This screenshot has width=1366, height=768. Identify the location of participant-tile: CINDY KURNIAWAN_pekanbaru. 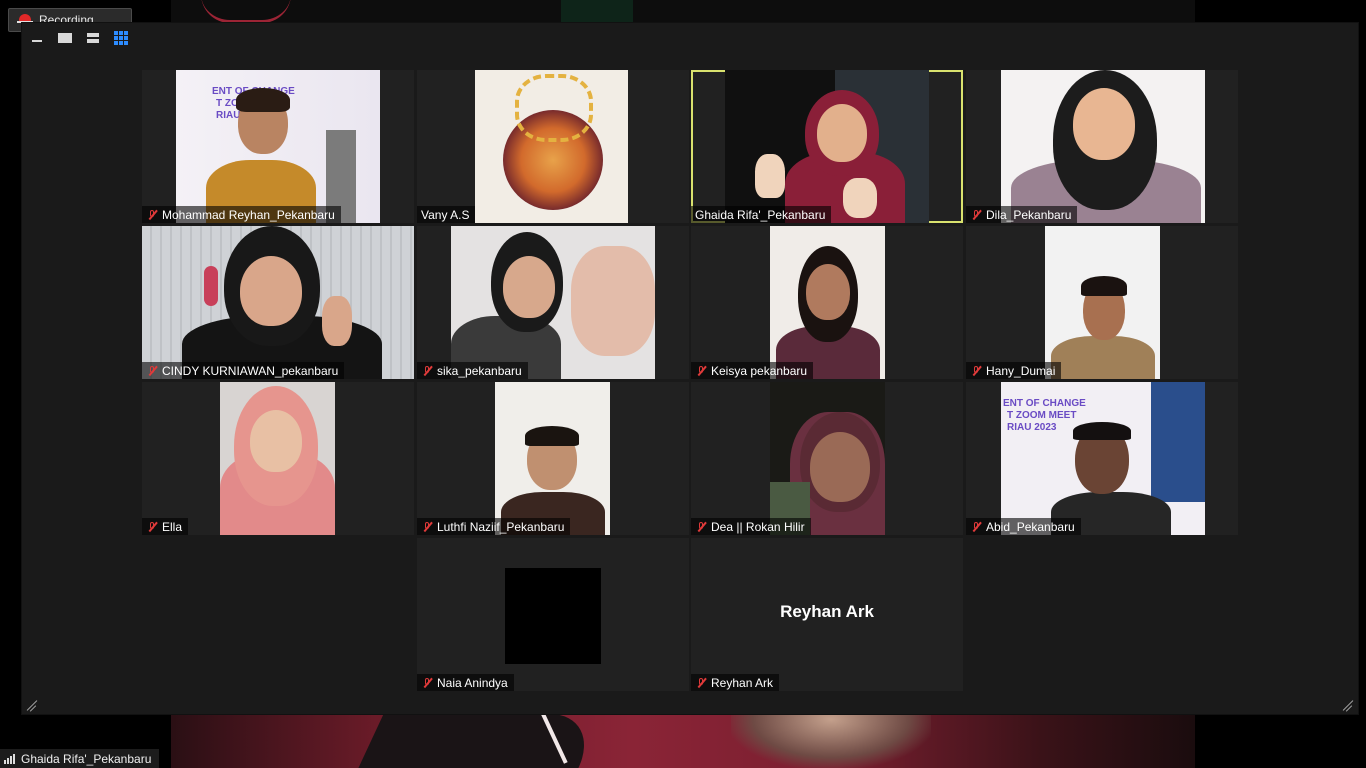
(278, 302).